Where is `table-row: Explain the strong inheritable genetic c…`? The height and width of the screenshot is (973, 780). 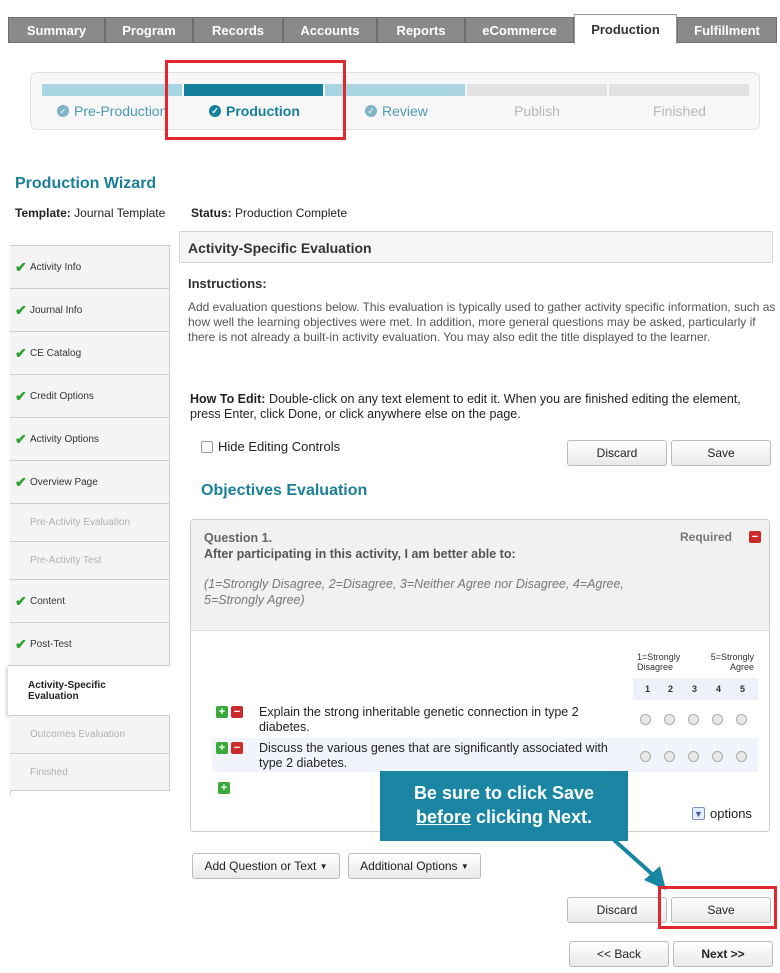 table-row: Explain the strong inheritable genetic c… is located at coordinates (441, 720).